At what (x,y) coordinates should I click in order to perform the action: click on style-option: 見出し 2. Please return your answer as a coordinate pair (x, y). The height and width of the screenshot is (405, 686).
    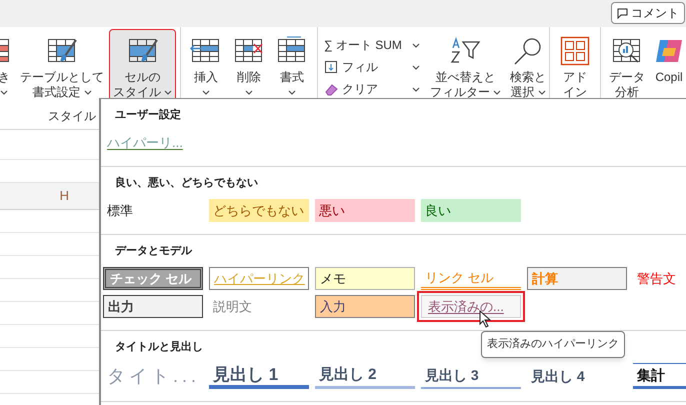
    Looking at the image, I should click on (365, 376).